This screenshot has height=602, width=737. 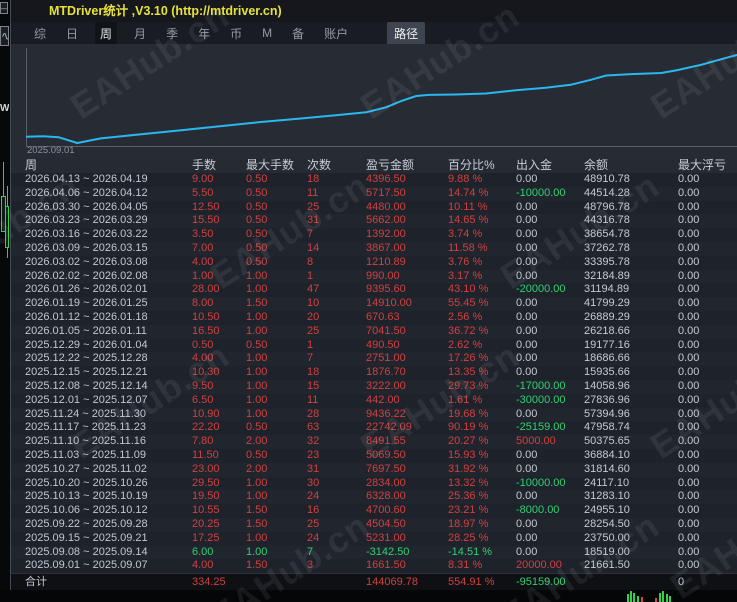 I want to click on cell-week: 2026.04.13 ~ 2026.04.19, so click(x=86, y=179).